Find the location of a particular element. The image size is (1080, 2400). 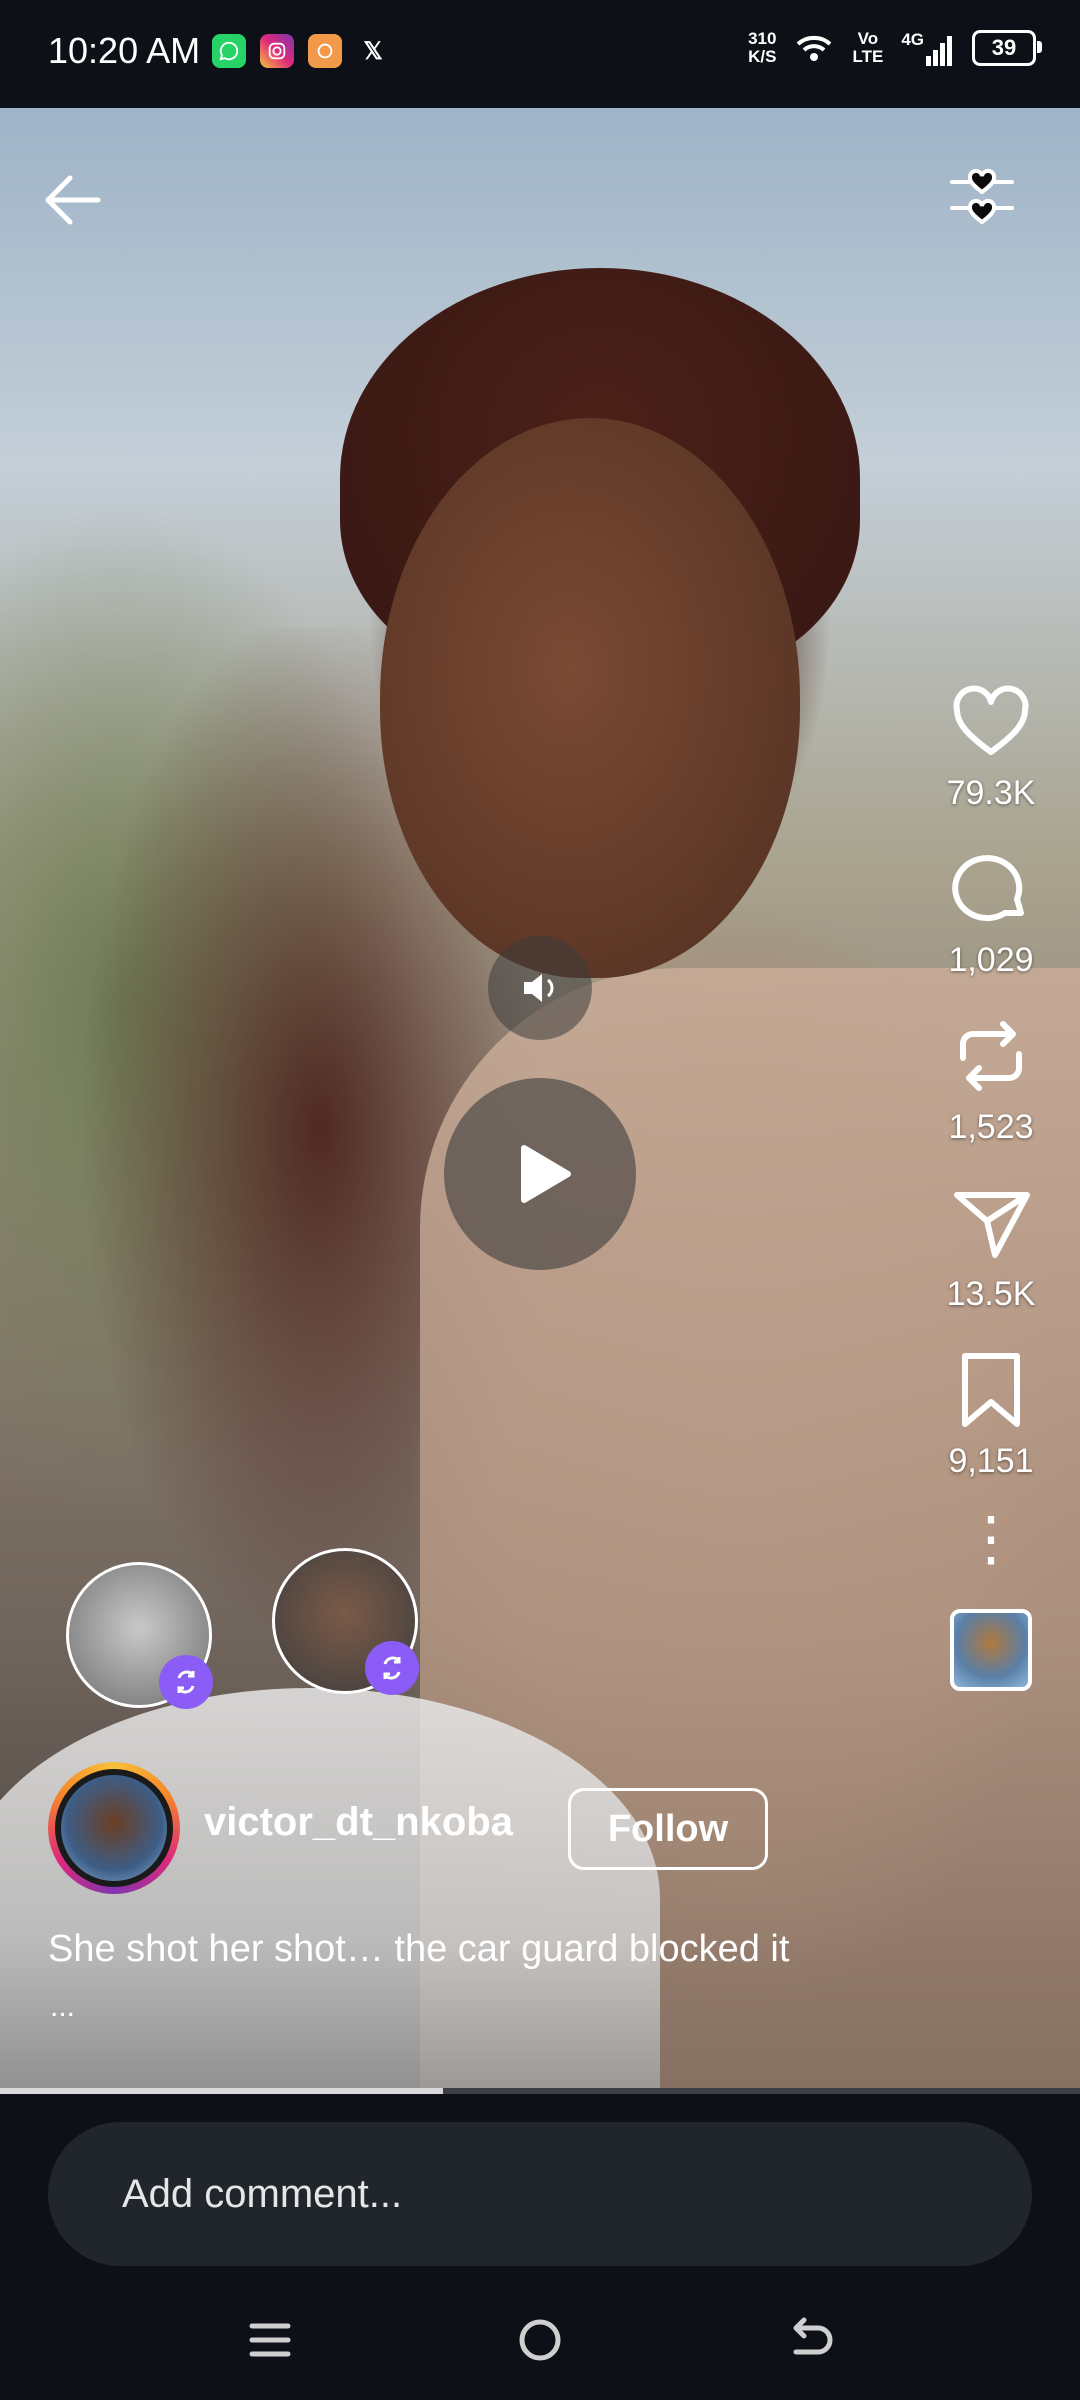

bookmark-icon is located at coordinates (991, 1390).